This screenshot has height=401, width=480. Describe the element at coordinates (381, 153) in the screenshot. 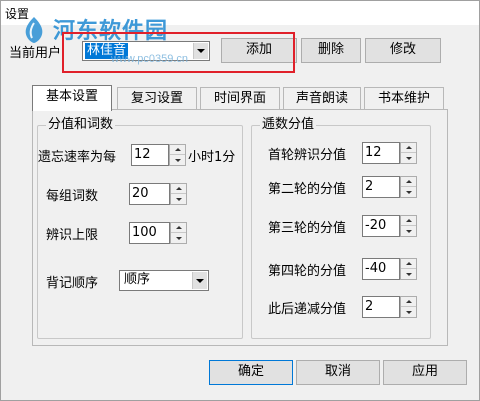

I see `round1-score-input: 12` at that location.